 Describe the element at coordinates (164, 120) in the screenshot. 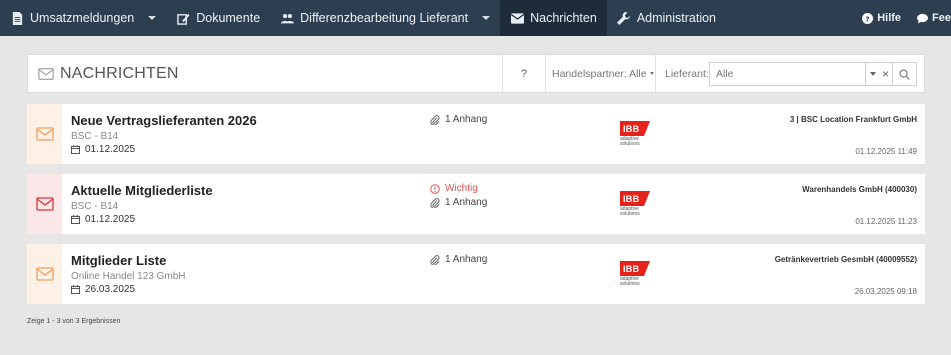

I see `message-title: Neue Vertragslieferanten 2026` at that location.